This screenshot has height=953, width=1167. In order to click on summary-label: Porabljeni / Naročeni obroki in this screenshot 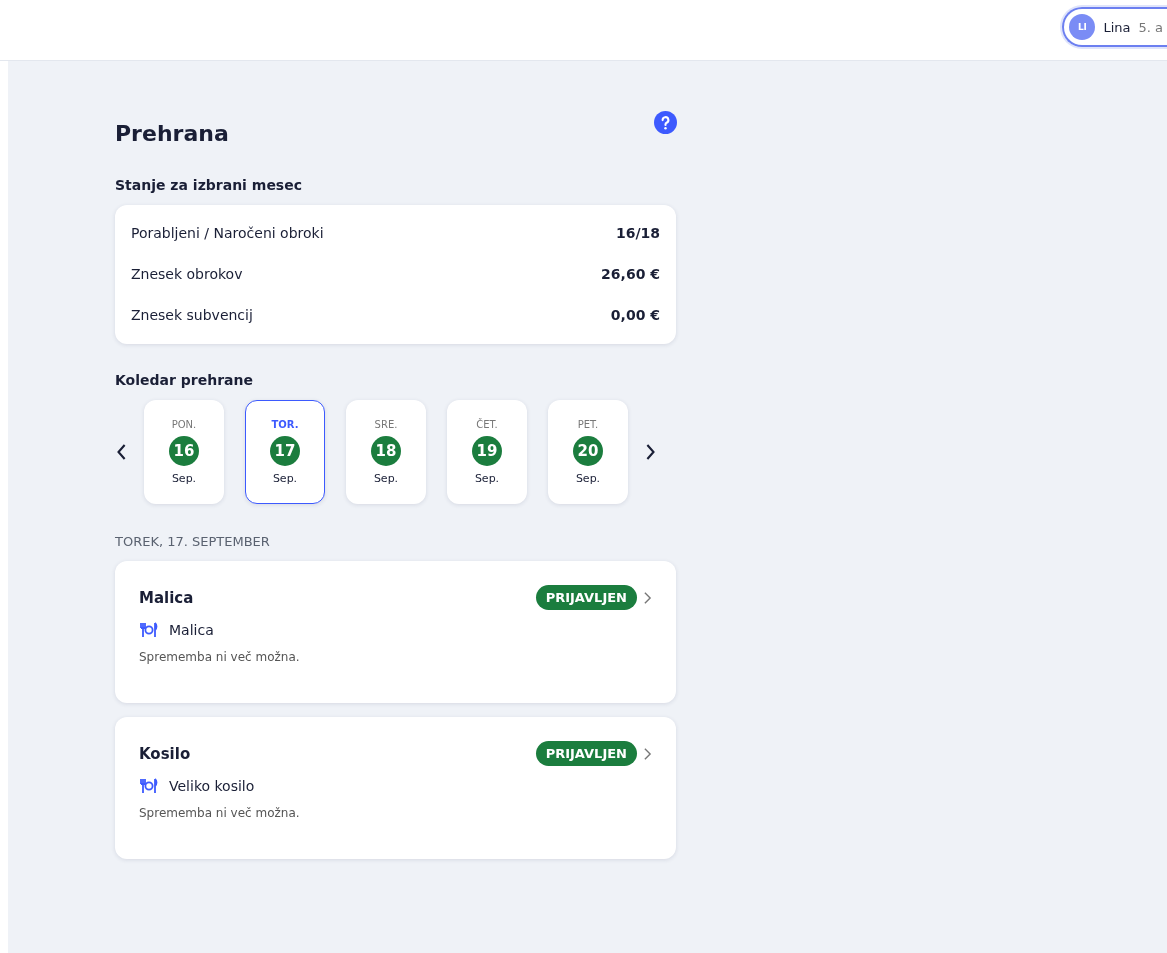, I will do `click(227, 233)`.